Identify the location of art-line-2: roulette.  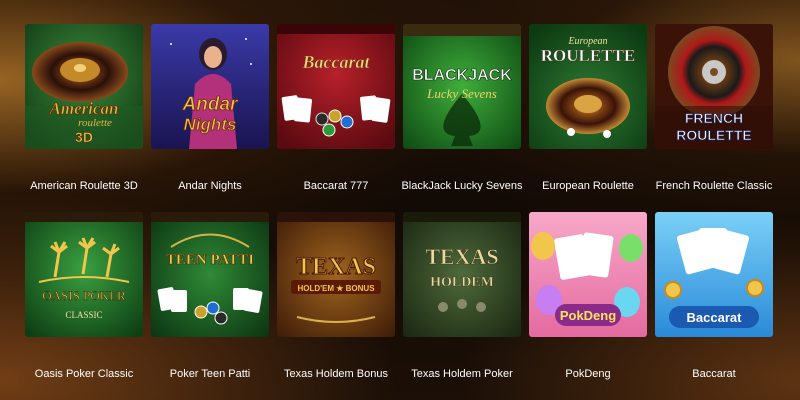
(95, 123).